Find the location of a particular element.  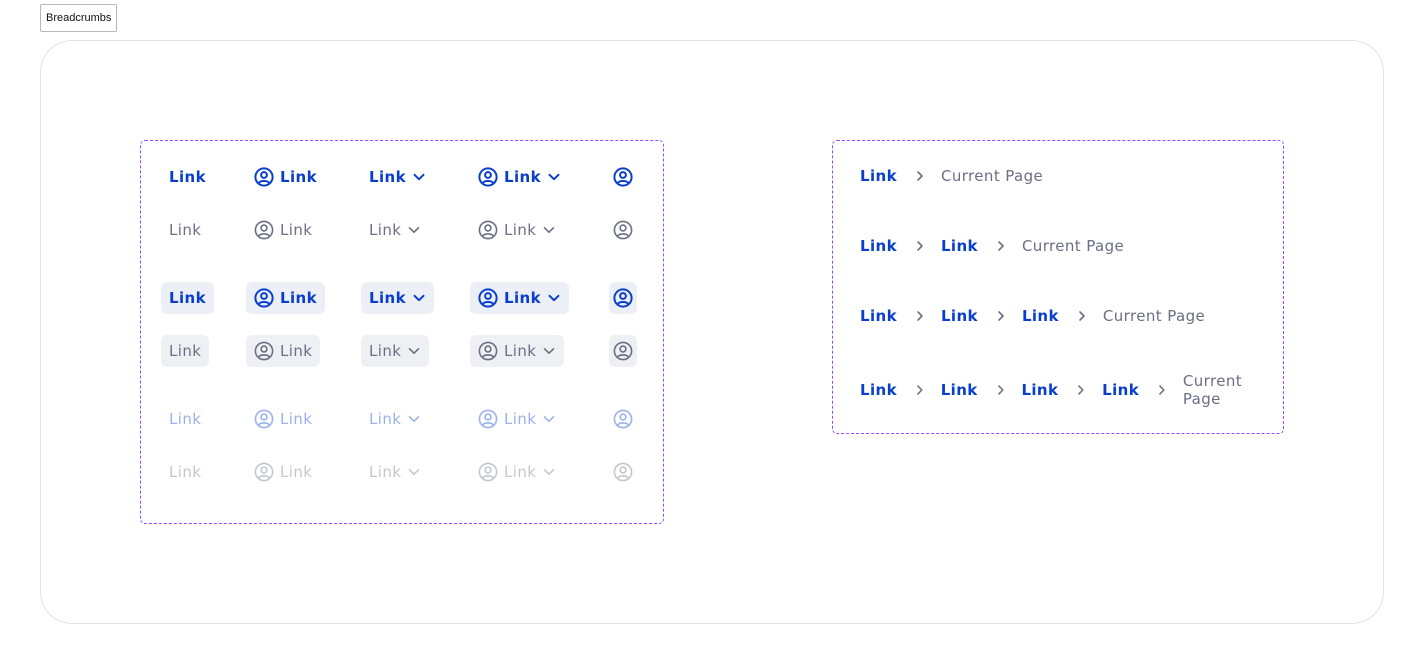

link-variant-muted-icon-text-chevron: Link is located at coordinates (517, 472).